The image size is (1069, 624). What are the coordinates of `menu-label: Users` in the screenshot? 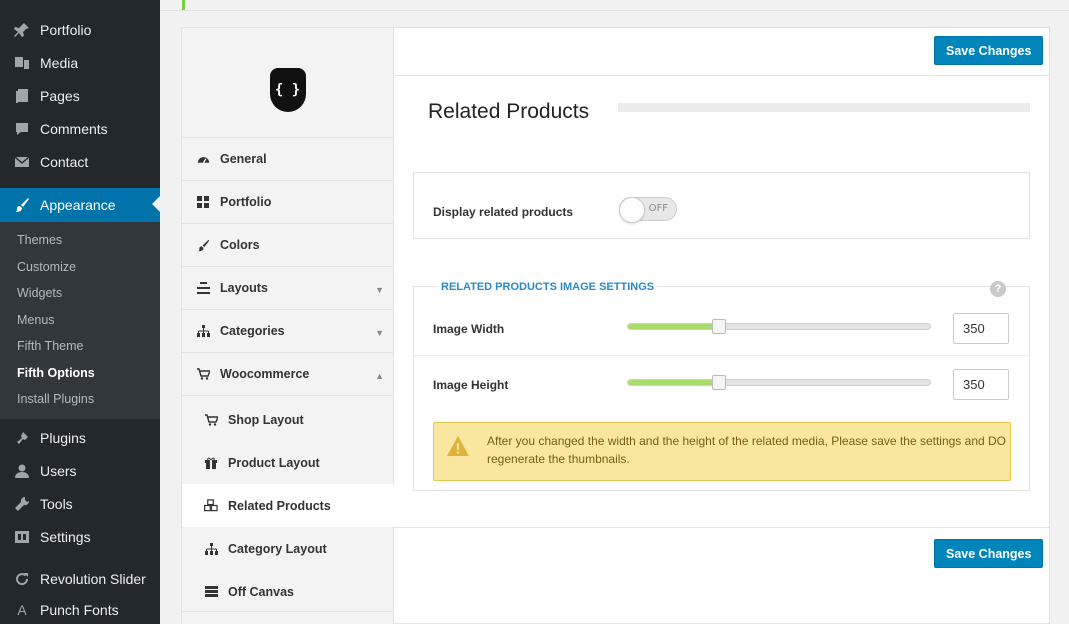 It's located at (58, 470).